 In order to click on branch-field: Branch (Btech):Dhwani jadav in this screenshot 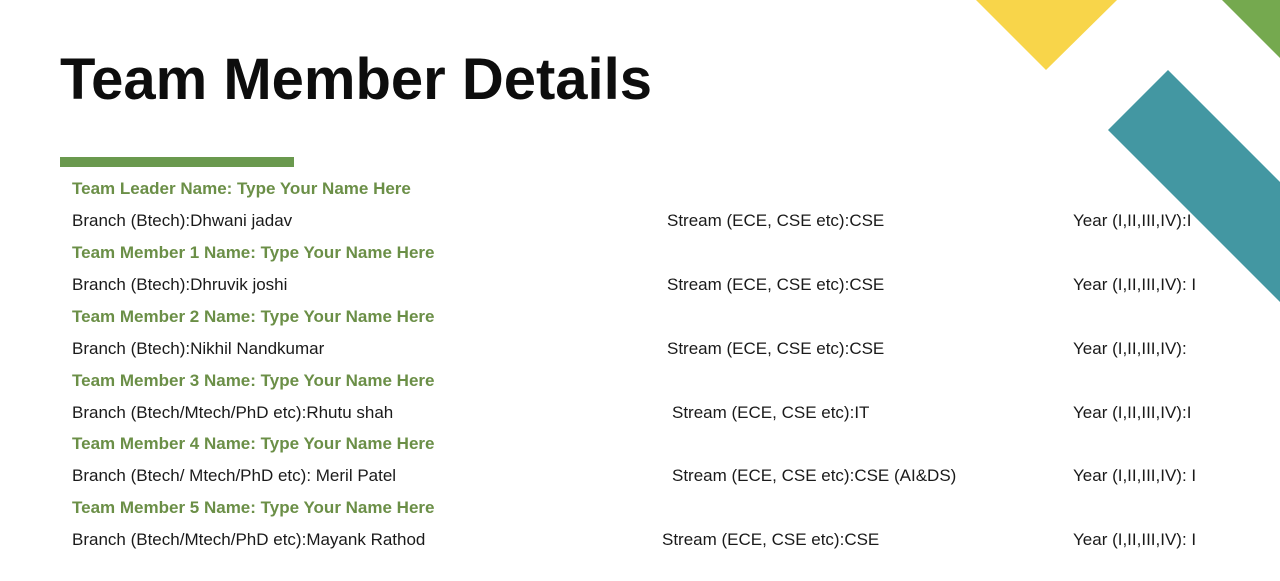, I will do `click(182, 220)`.